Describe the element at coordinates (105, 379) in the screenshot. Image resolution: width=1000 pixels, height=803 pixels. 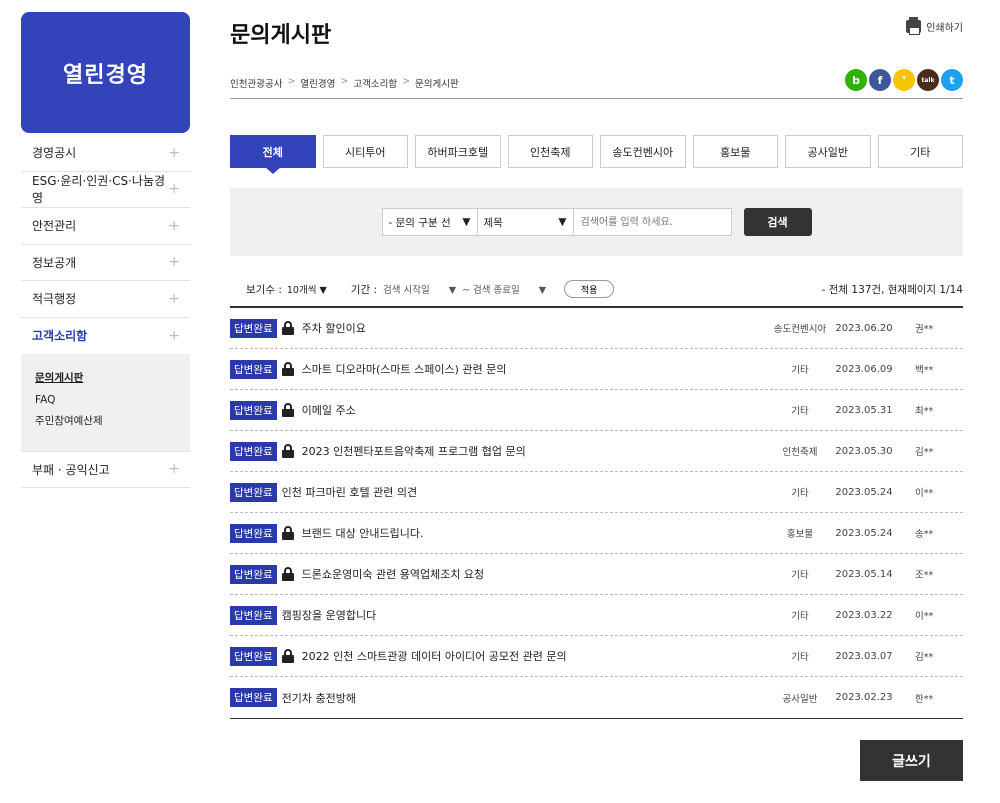
I see `submenu-item-inquiry: 문의게시판` at that location.